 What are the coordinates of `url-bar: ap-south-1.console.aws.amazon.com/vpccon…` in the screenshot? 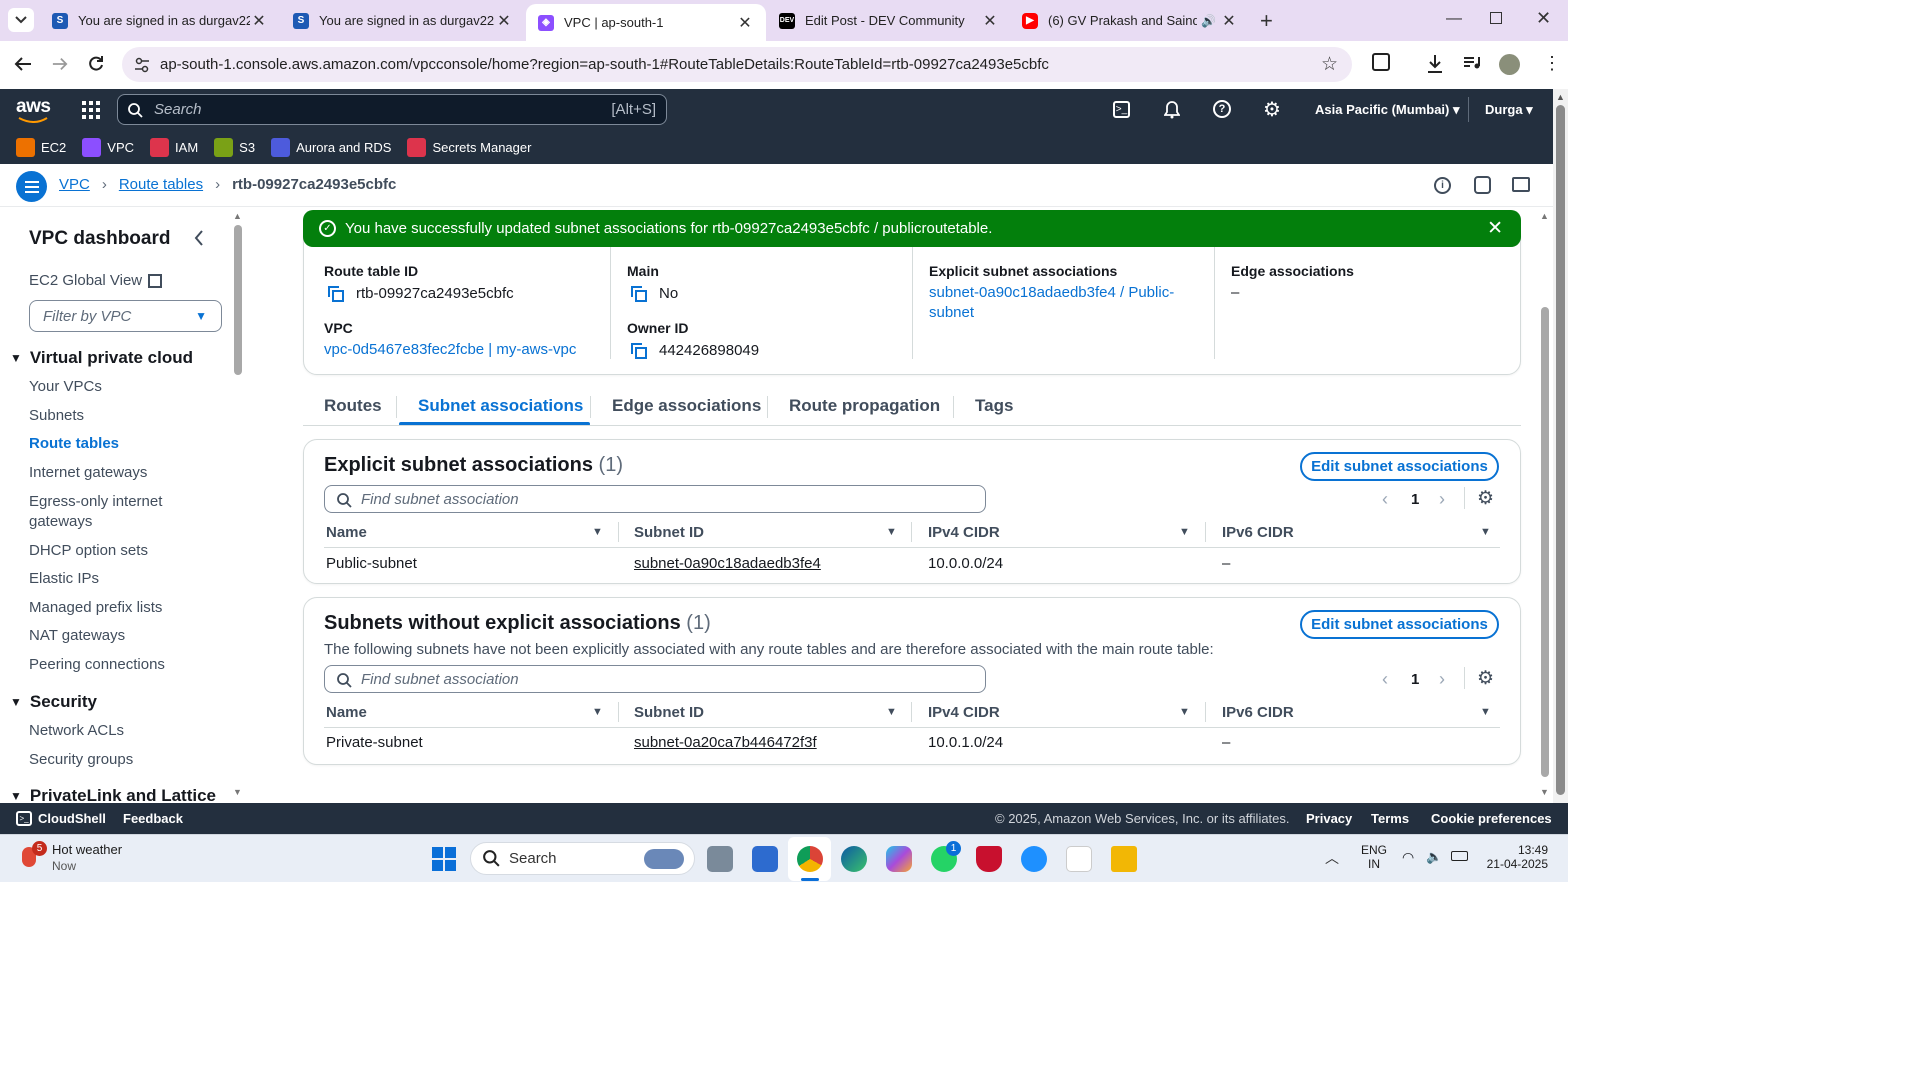 It's located at (737, 64).